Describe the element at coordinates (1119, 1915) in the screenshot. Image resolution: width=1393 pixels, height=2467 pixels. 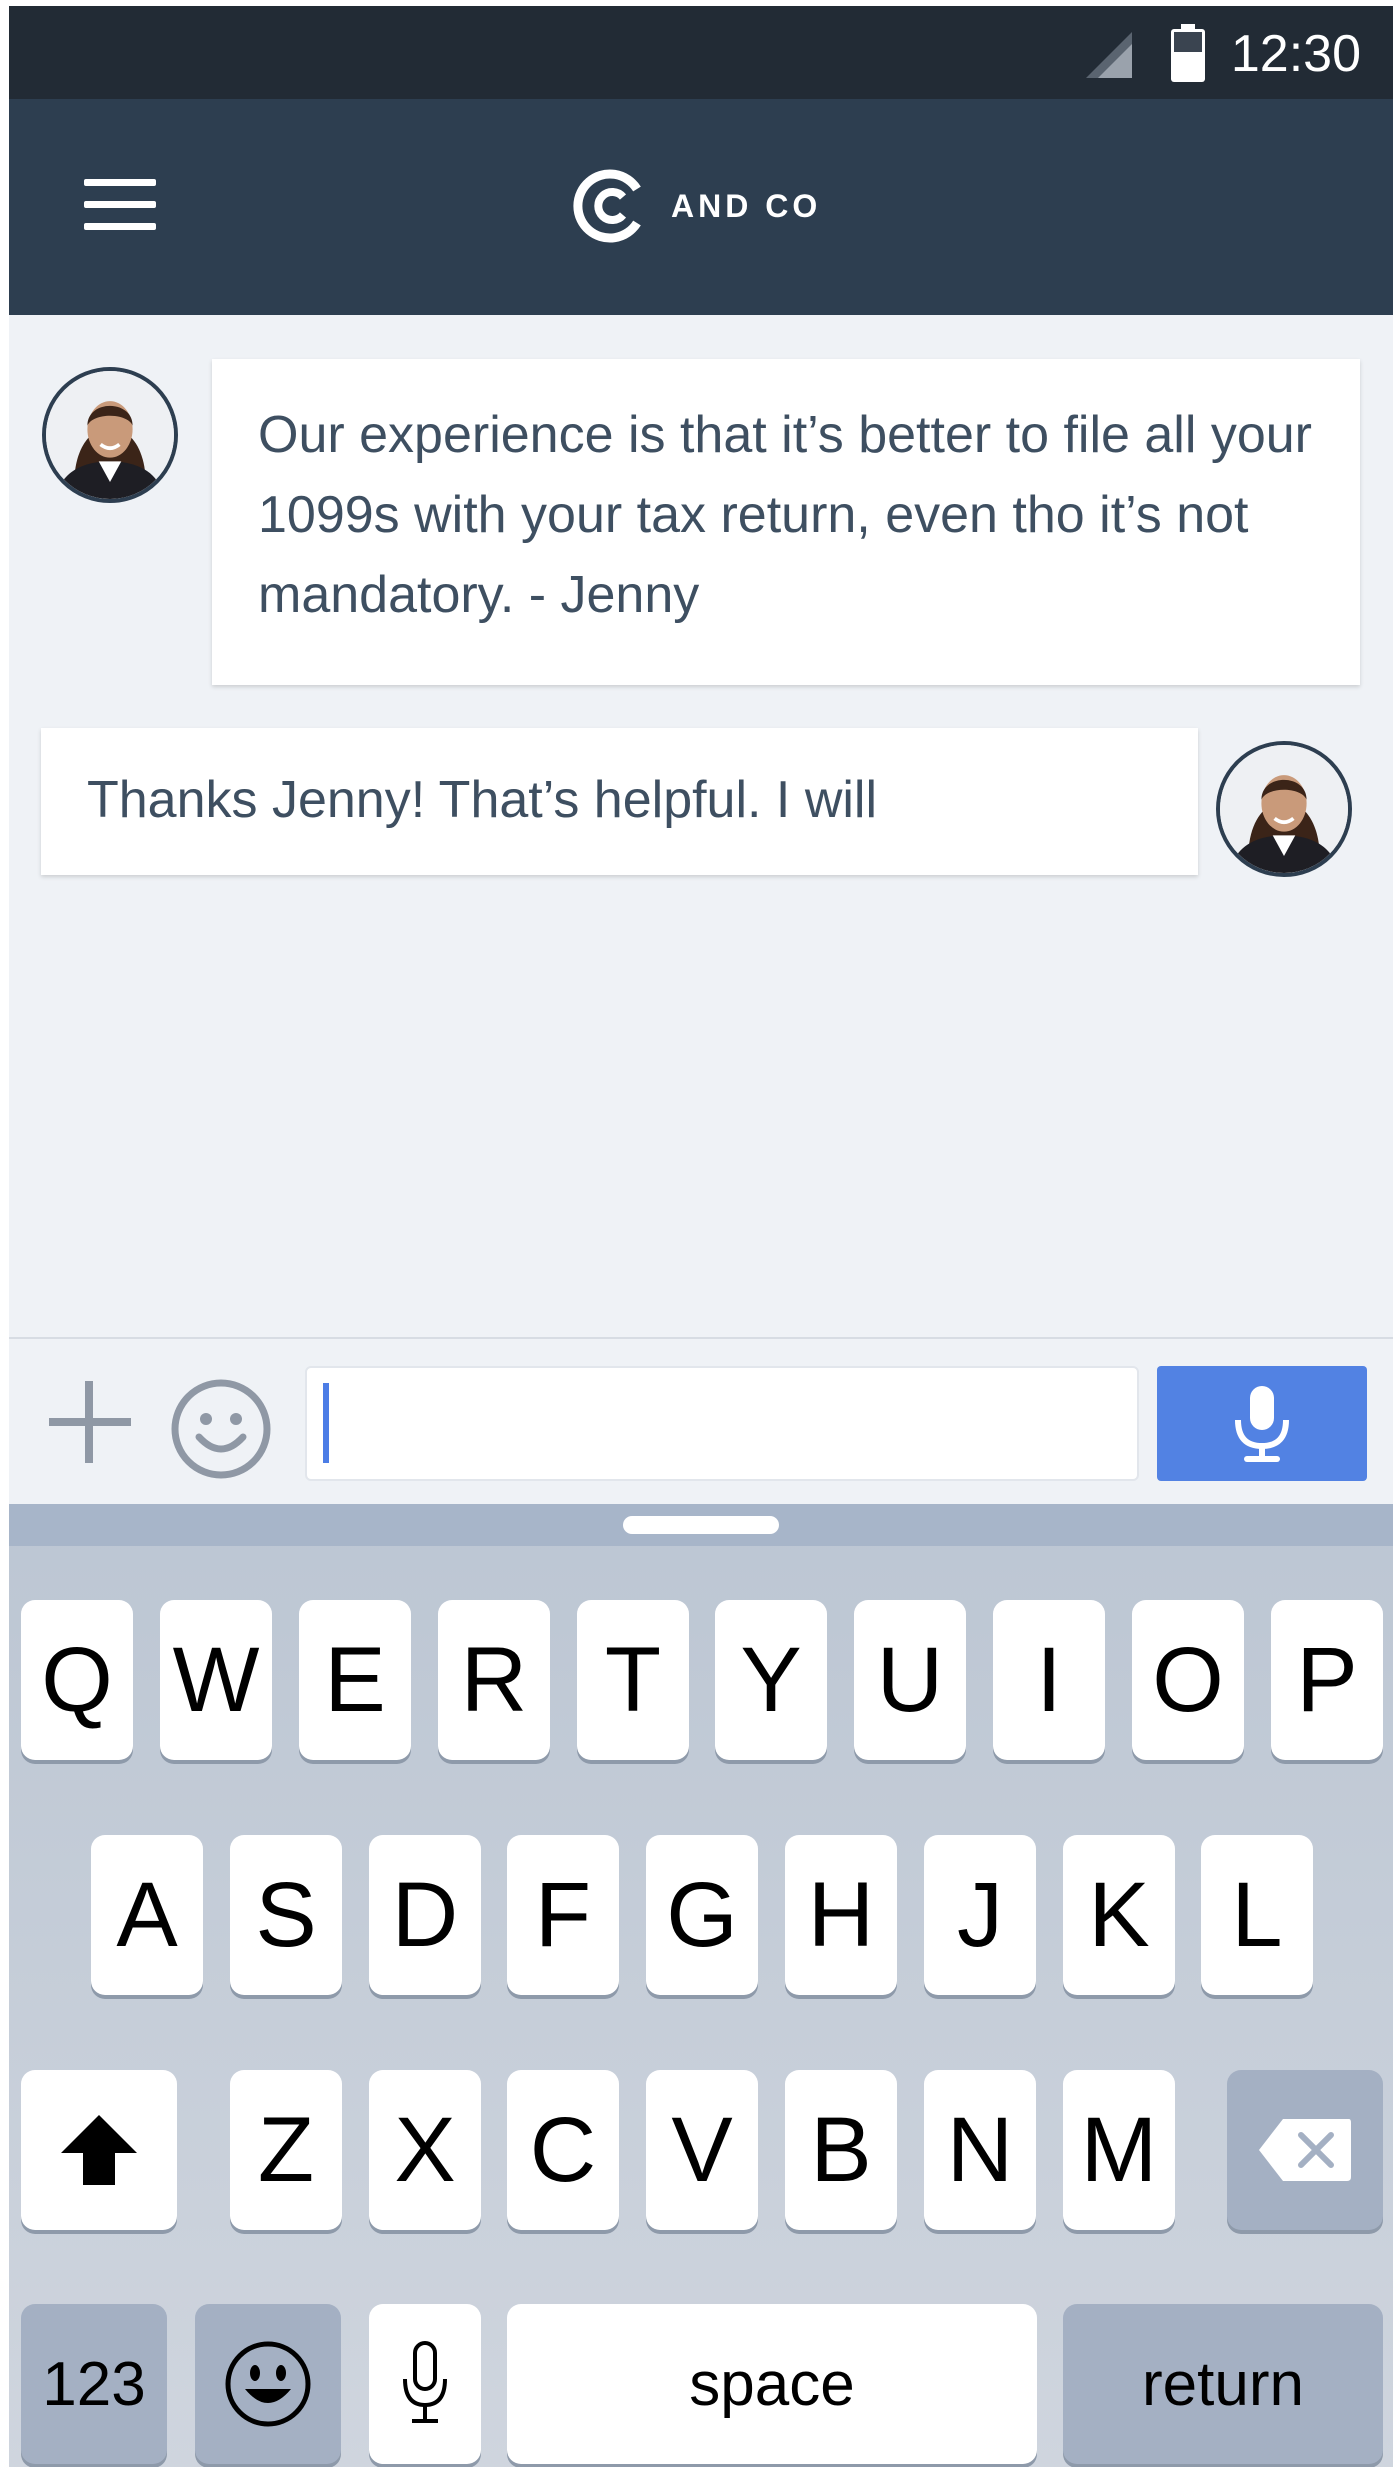
I see `key-k: K` at that location.